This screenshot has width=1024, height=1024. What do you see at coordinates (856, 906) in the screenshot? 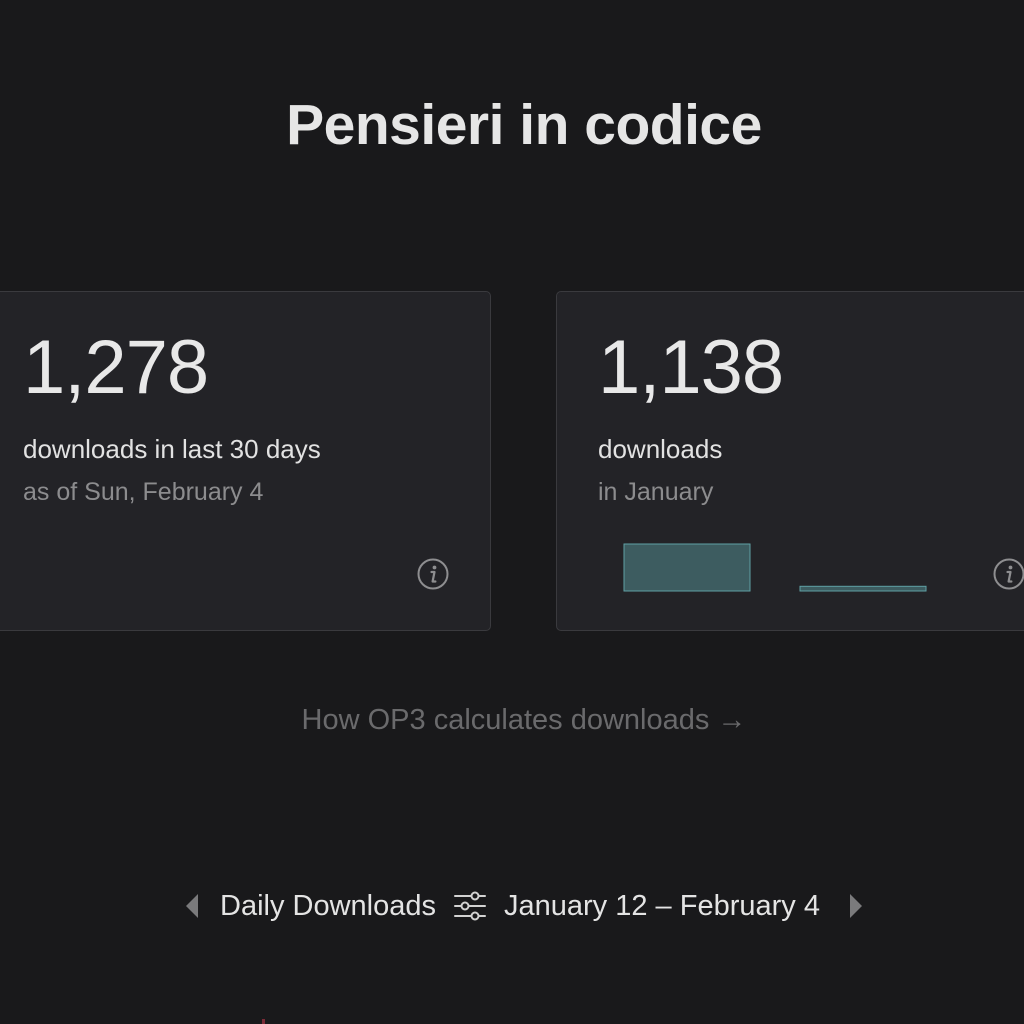
I see `caret-right-icon` at bounding box center [856, 906].